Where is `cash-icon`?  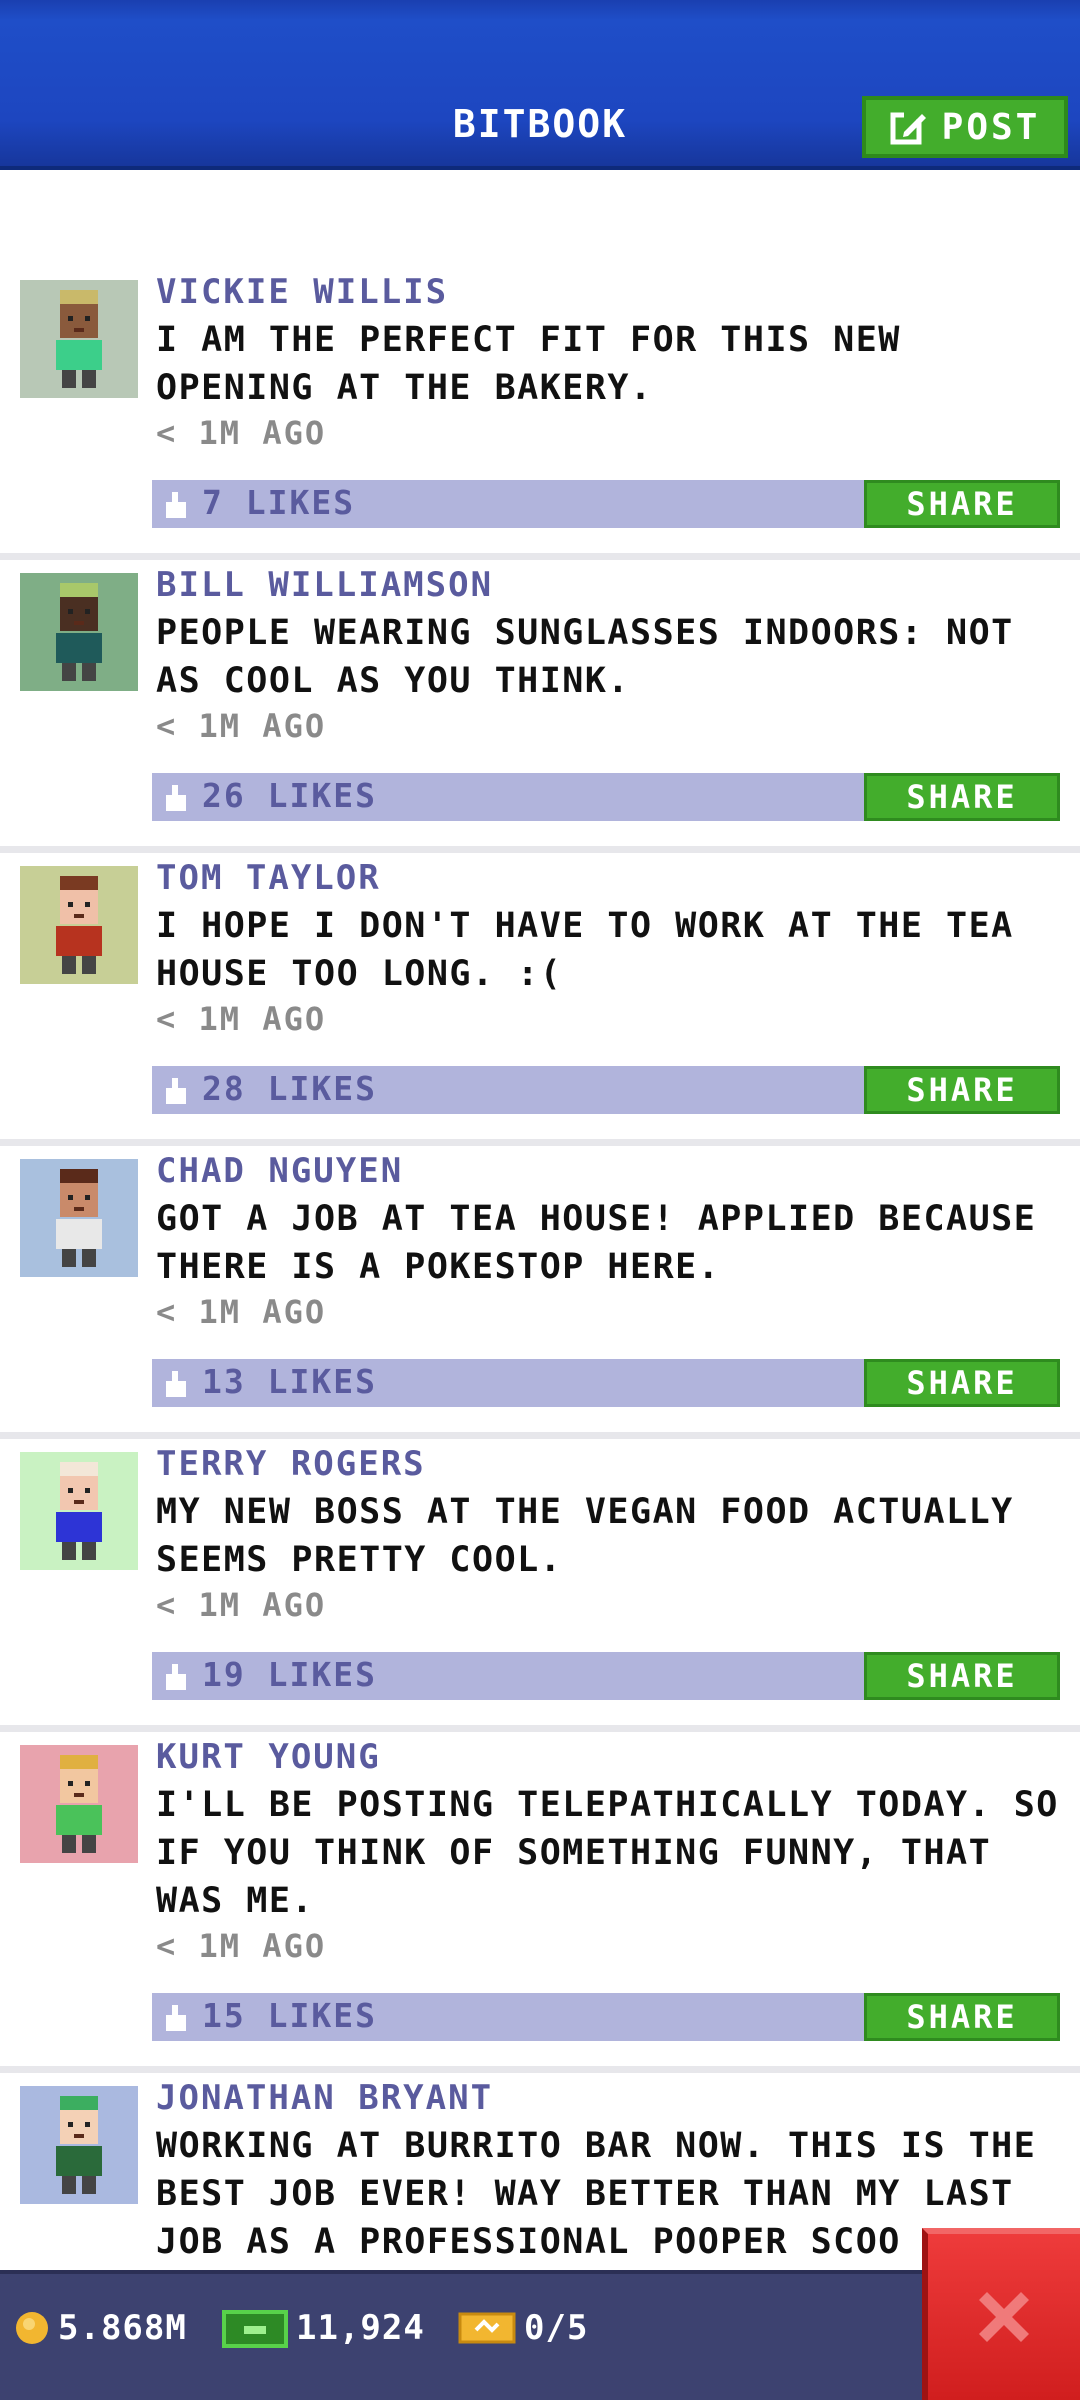 cash-icon is located at coordinates (255, 2329).